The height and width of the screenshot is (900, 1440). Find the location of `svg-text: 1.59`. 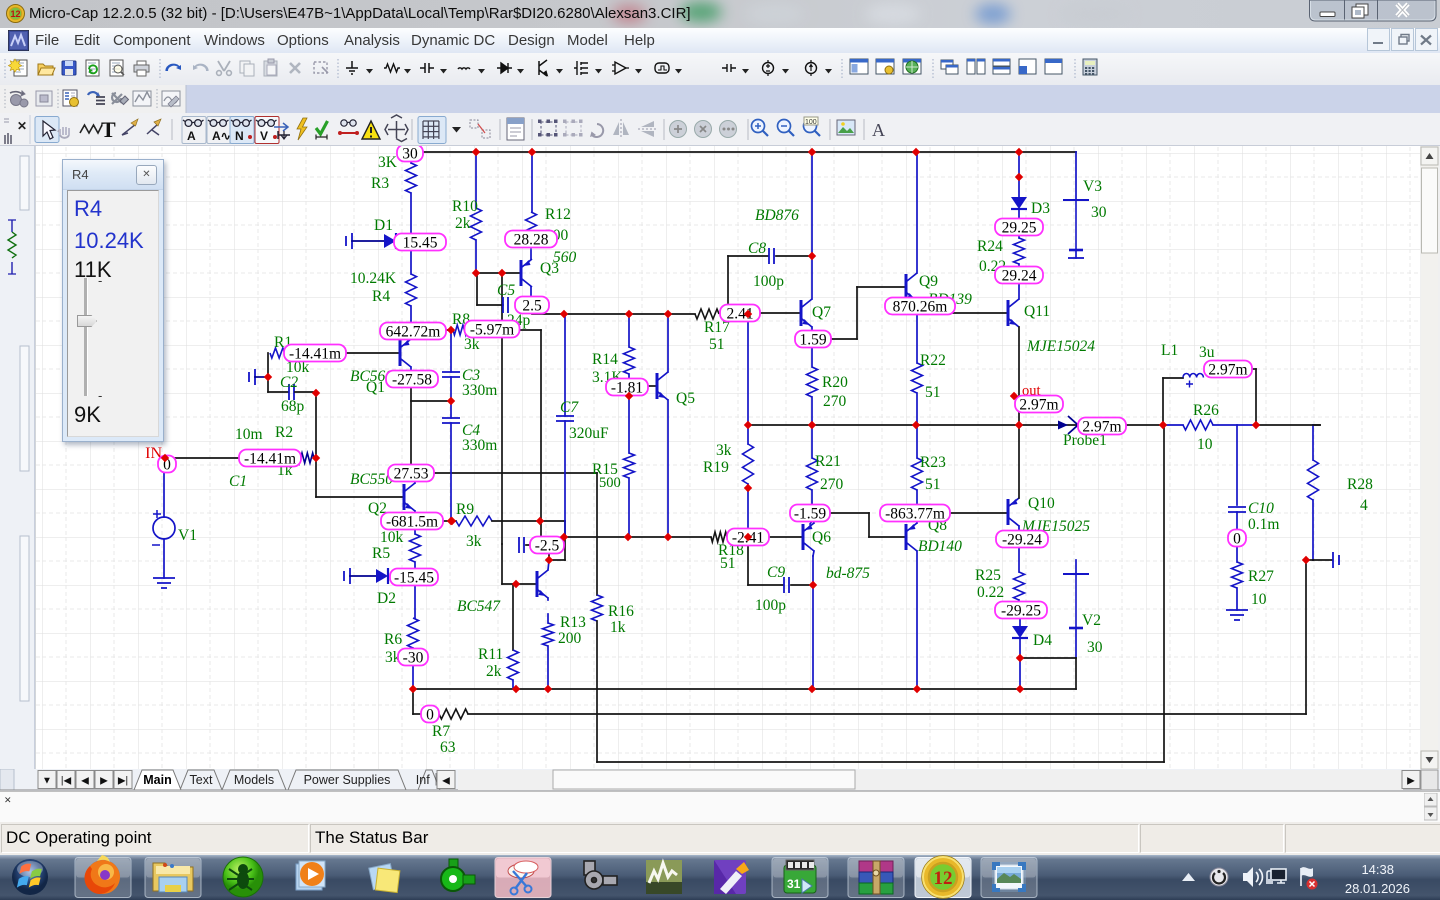

svg-text: 1.59 is located at coordinates (812, 340).